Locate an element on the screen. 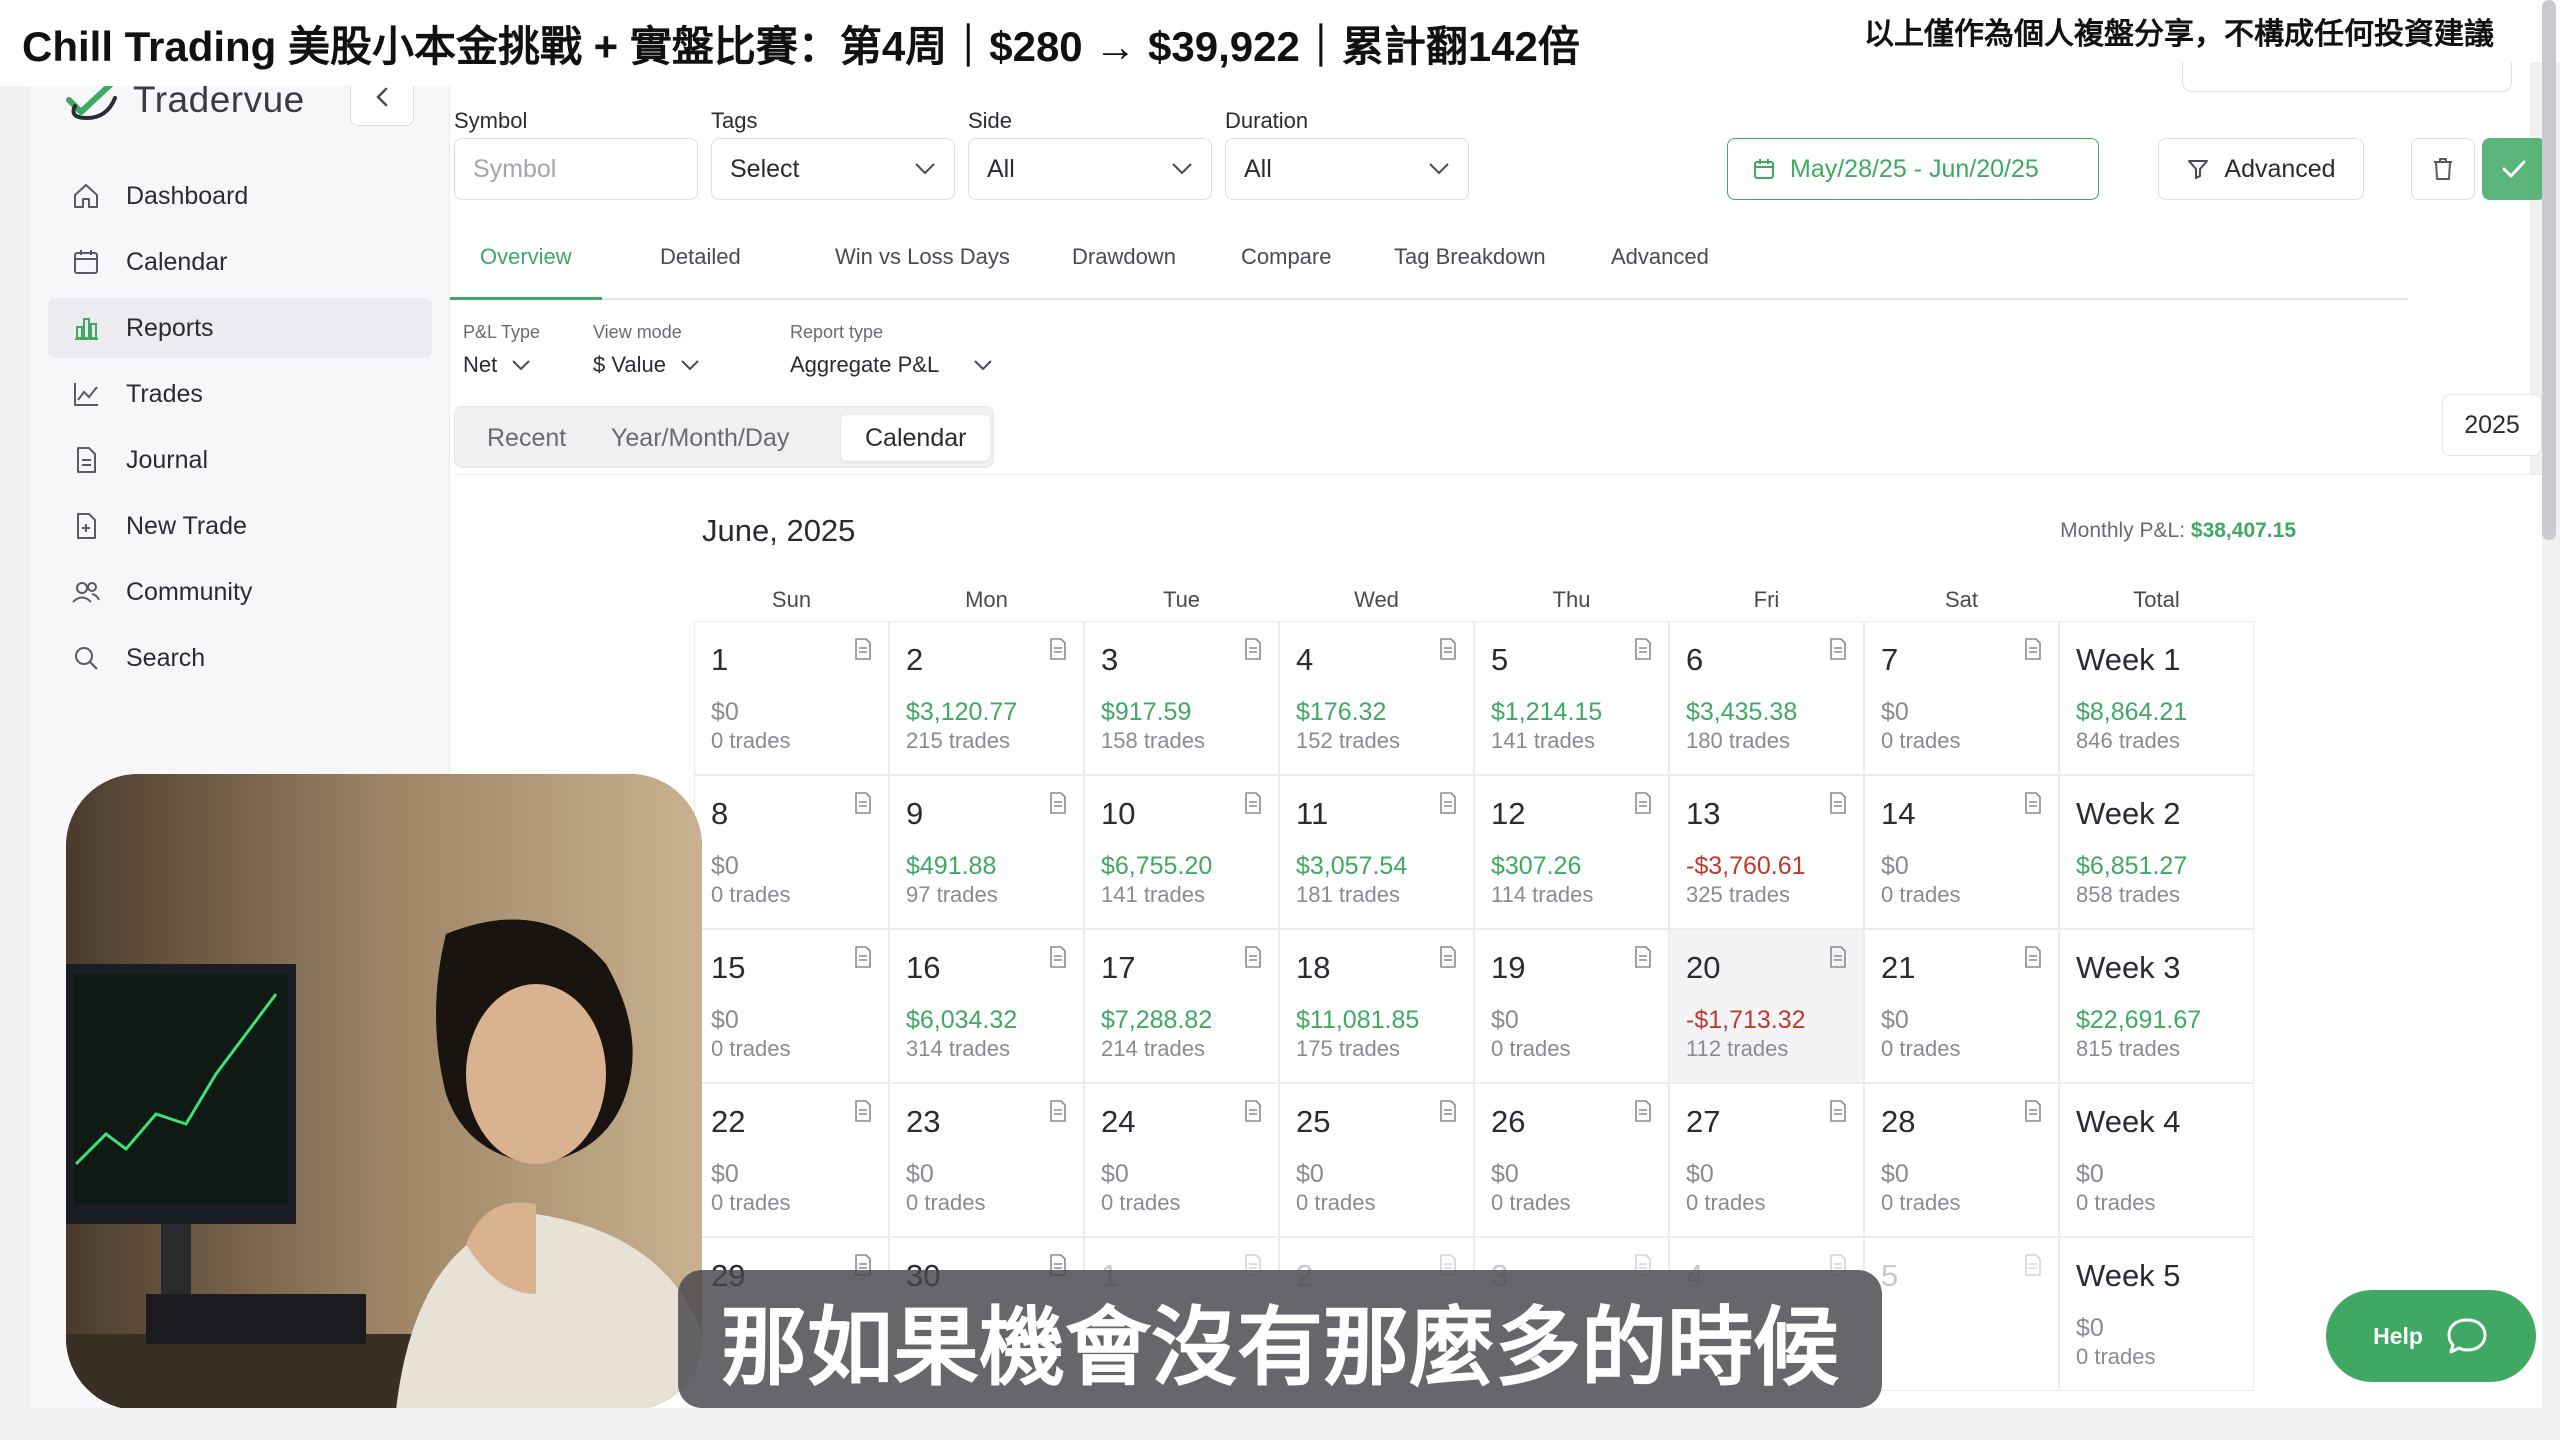  day-number: 10 is located at coordinates (1118, 813).